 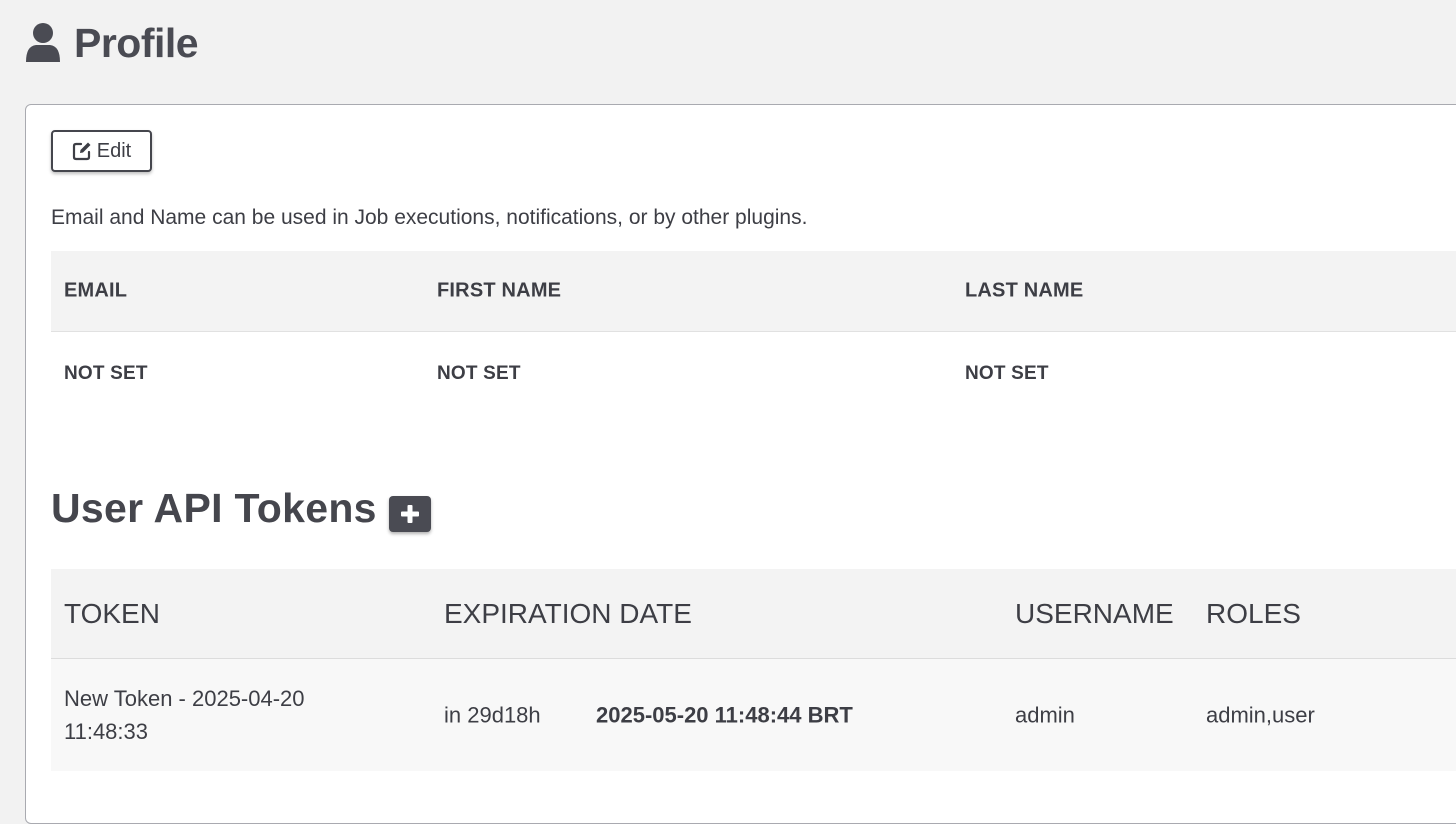 I want to click on page-title: Profile, so click(x=136, y=42).